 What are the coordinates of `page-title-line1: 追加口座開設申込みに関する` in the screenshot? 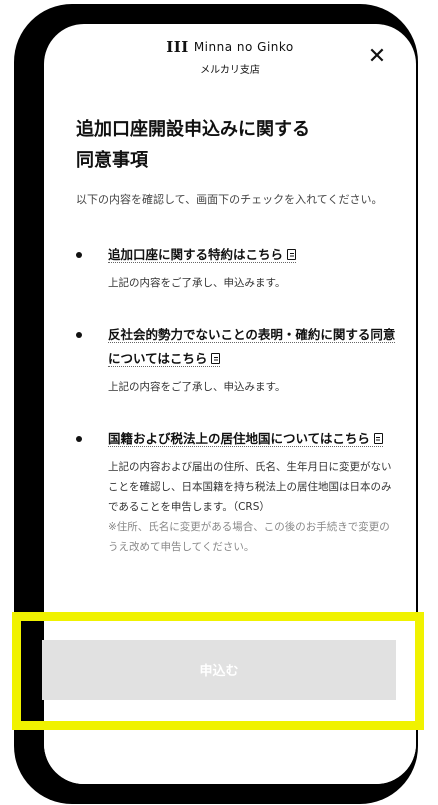 It's located at (193, 129).